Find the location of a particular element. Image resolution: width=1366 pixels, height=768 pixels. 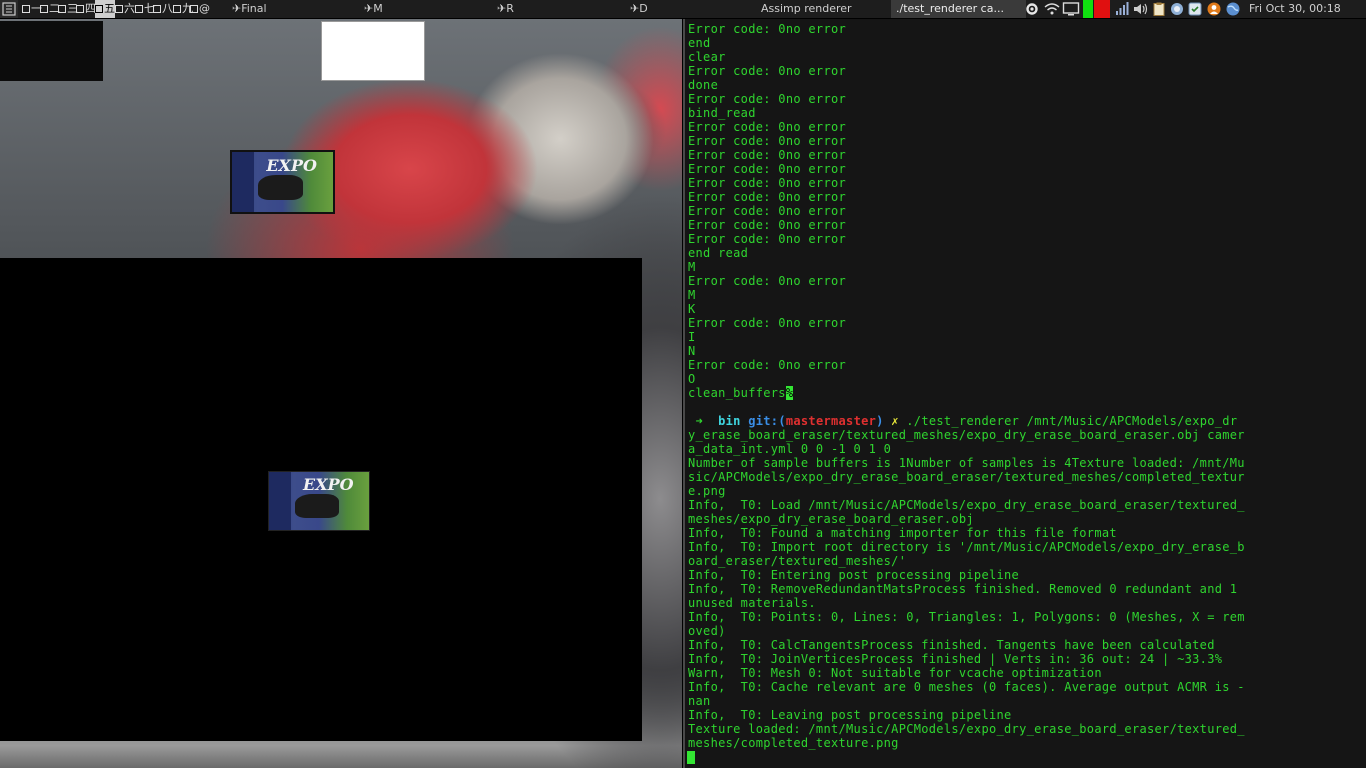

network-icon is located at coordinates (1178, 9).